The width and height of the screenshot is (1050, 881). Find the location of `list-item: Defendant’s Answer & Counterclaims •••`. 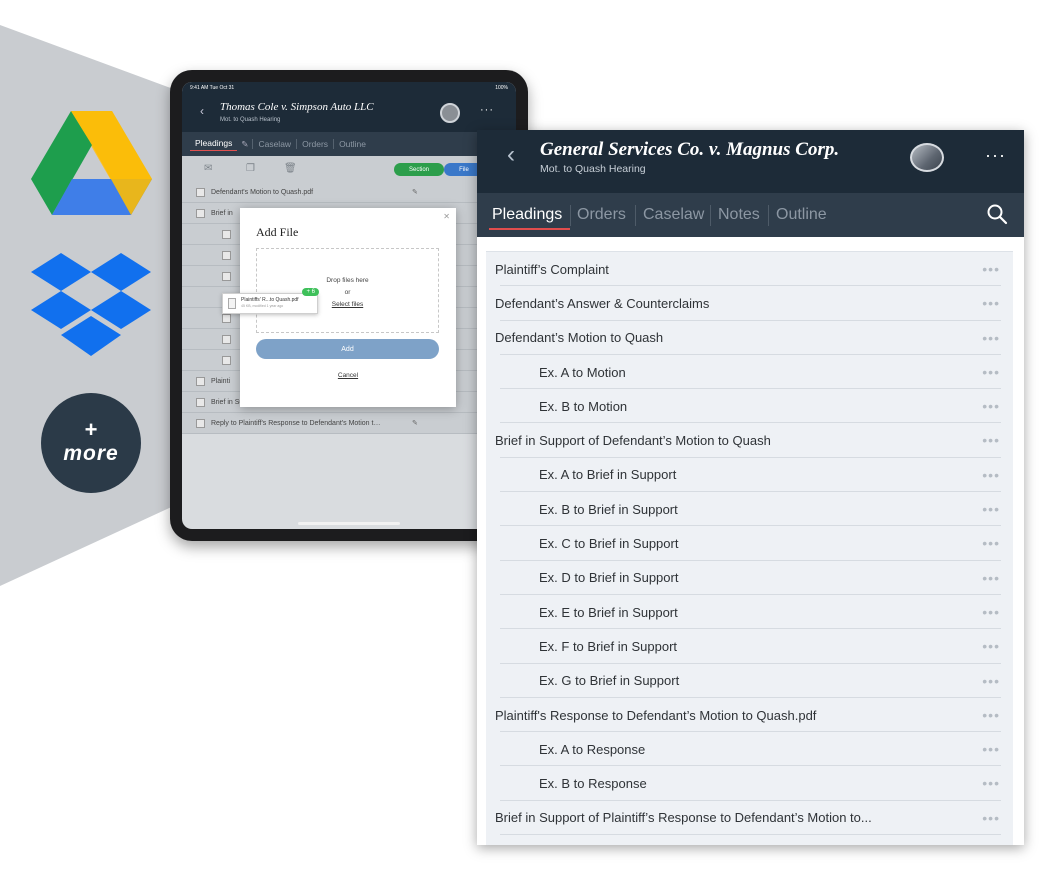

list-item: Defendant’s Answer & Counterclaims ••• is located at coordinates (749, 303).